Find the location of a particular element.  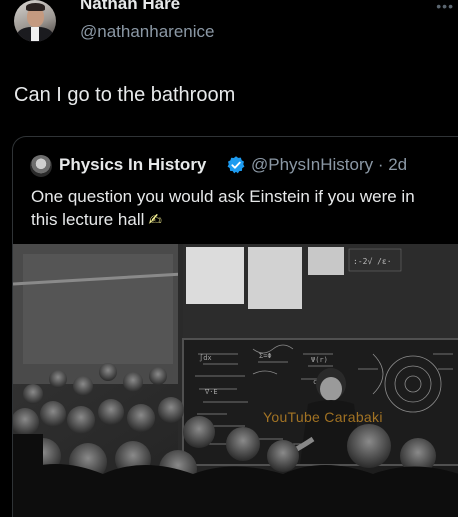

verified-badge-icon is located at coordinates (236, 165).